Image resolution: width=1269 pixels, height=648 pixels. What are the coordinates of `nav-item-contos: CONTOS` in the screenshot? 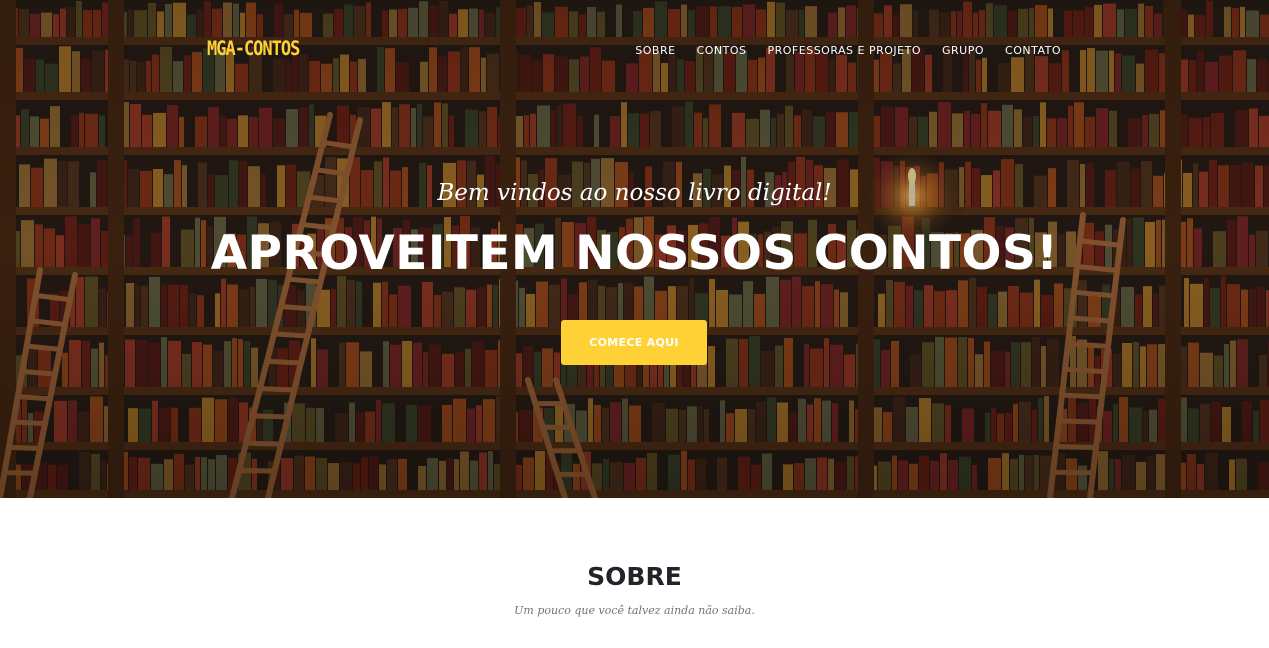 It's located at (722, 50).